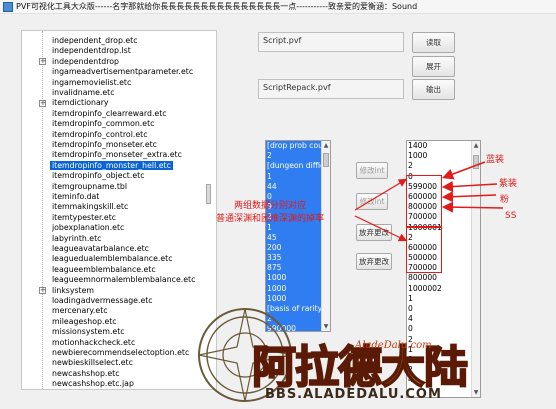 The height and width of the screenshot is (409, 556). I want to click on tree-item: loadingadvermessage.etc, so click(102, 301).